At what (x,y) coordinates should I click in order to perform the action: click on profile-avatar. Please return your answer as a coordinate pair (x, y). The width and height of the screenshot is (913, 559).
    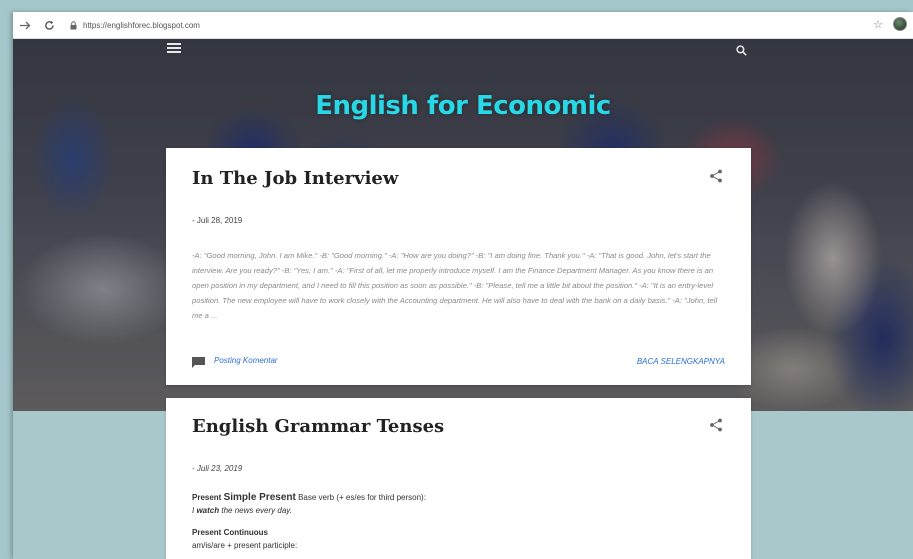
    Looking at the image, I should click on (900, 24).